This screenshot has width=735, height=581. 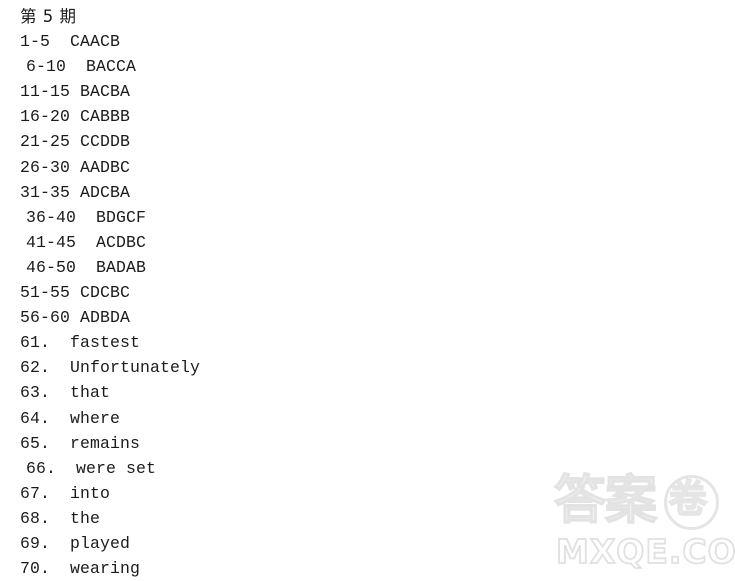 I want to click on answer-line: 46-50 BADAB, so click(x=86, y=267).